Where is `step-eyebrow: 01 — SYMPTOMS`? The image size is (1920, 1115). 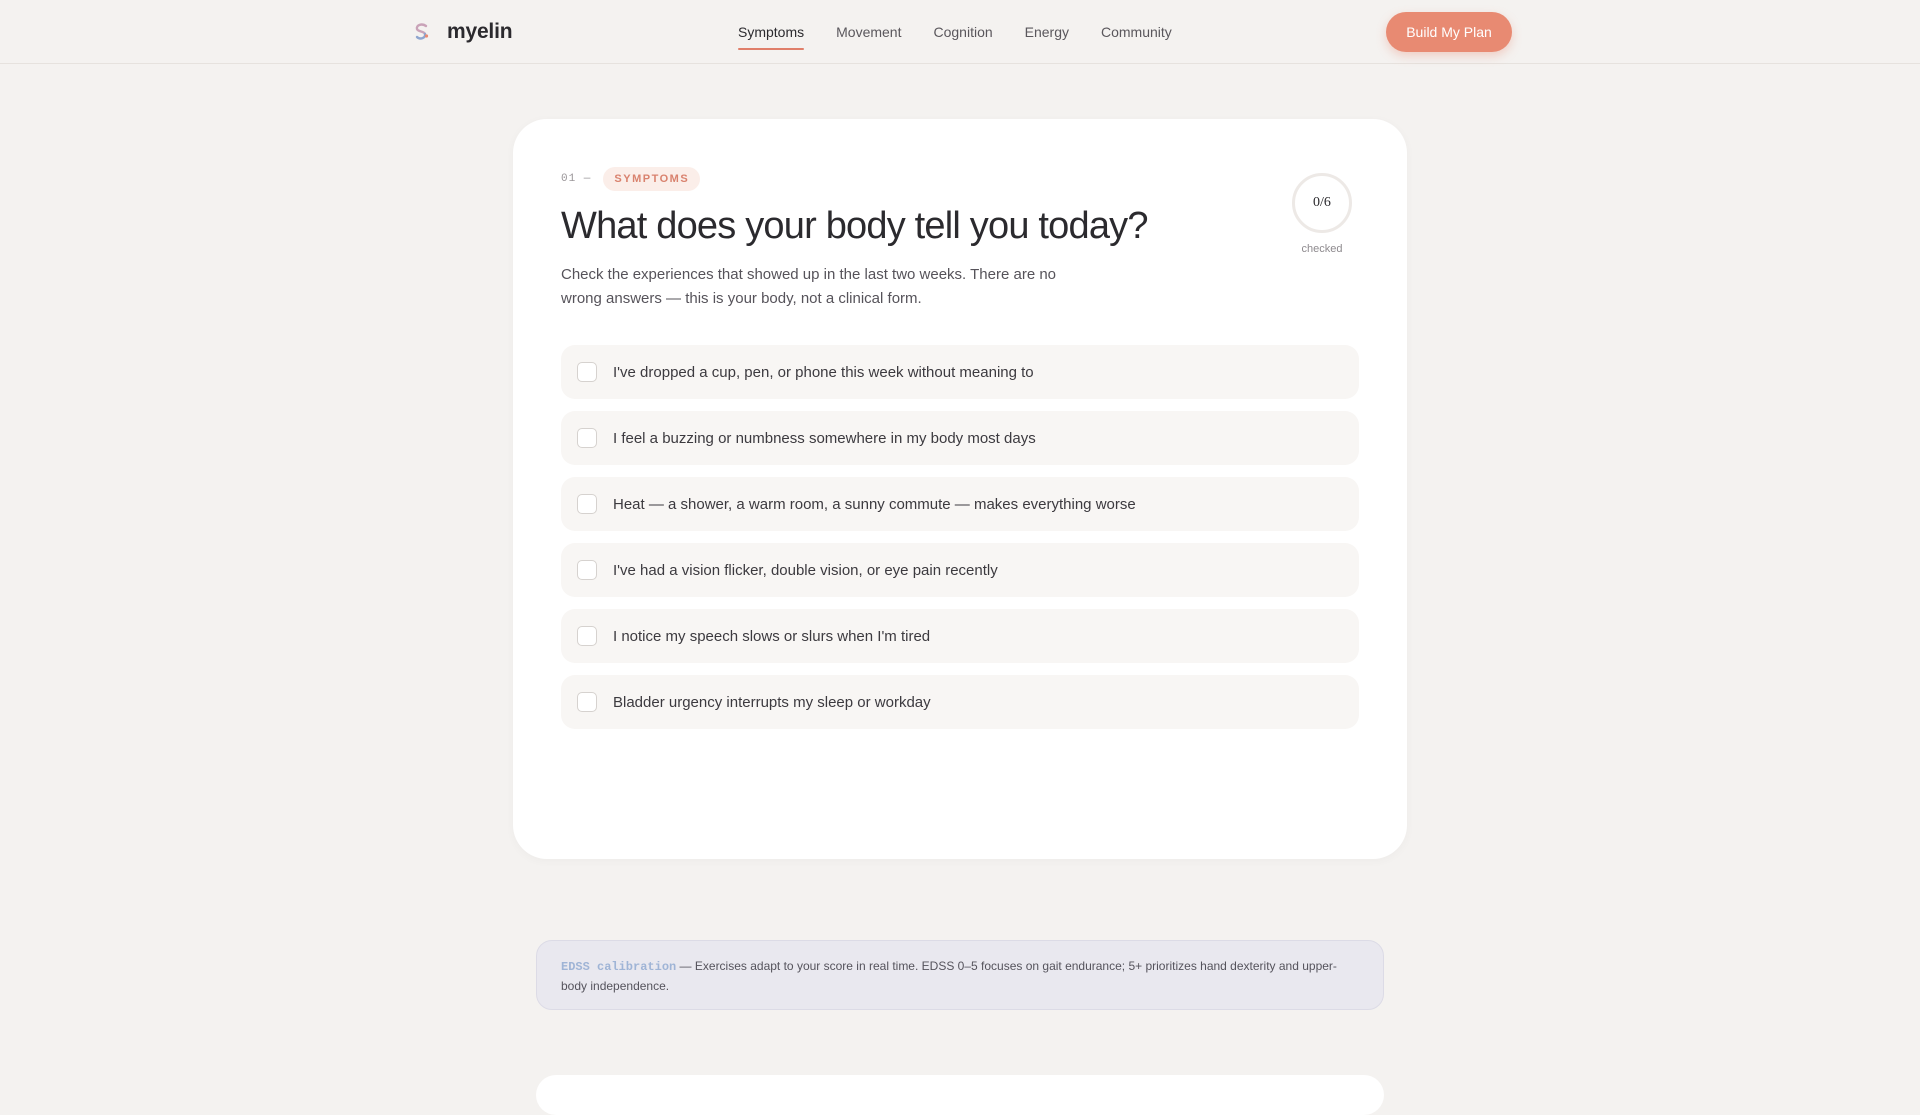 step-eyebrow: 01 — SYMPTOMS is located at coordinates (631, 179).